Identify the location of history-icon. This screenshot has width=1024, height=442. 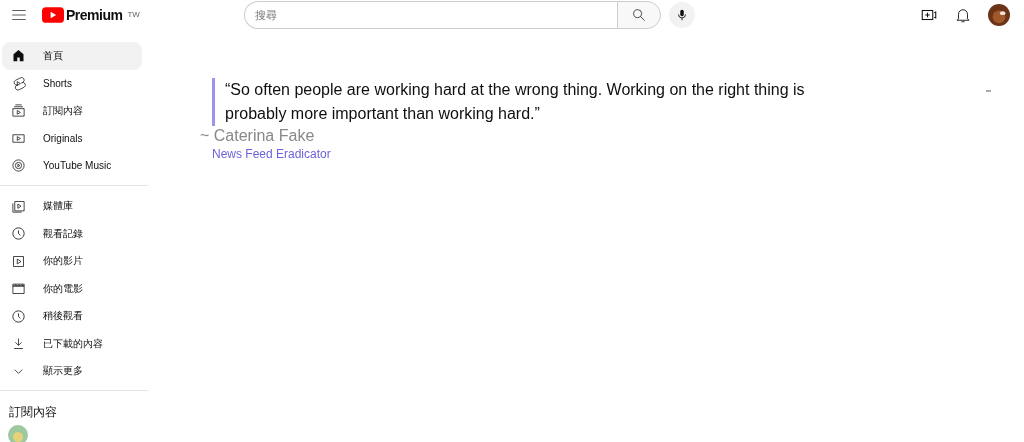
(18, 234).